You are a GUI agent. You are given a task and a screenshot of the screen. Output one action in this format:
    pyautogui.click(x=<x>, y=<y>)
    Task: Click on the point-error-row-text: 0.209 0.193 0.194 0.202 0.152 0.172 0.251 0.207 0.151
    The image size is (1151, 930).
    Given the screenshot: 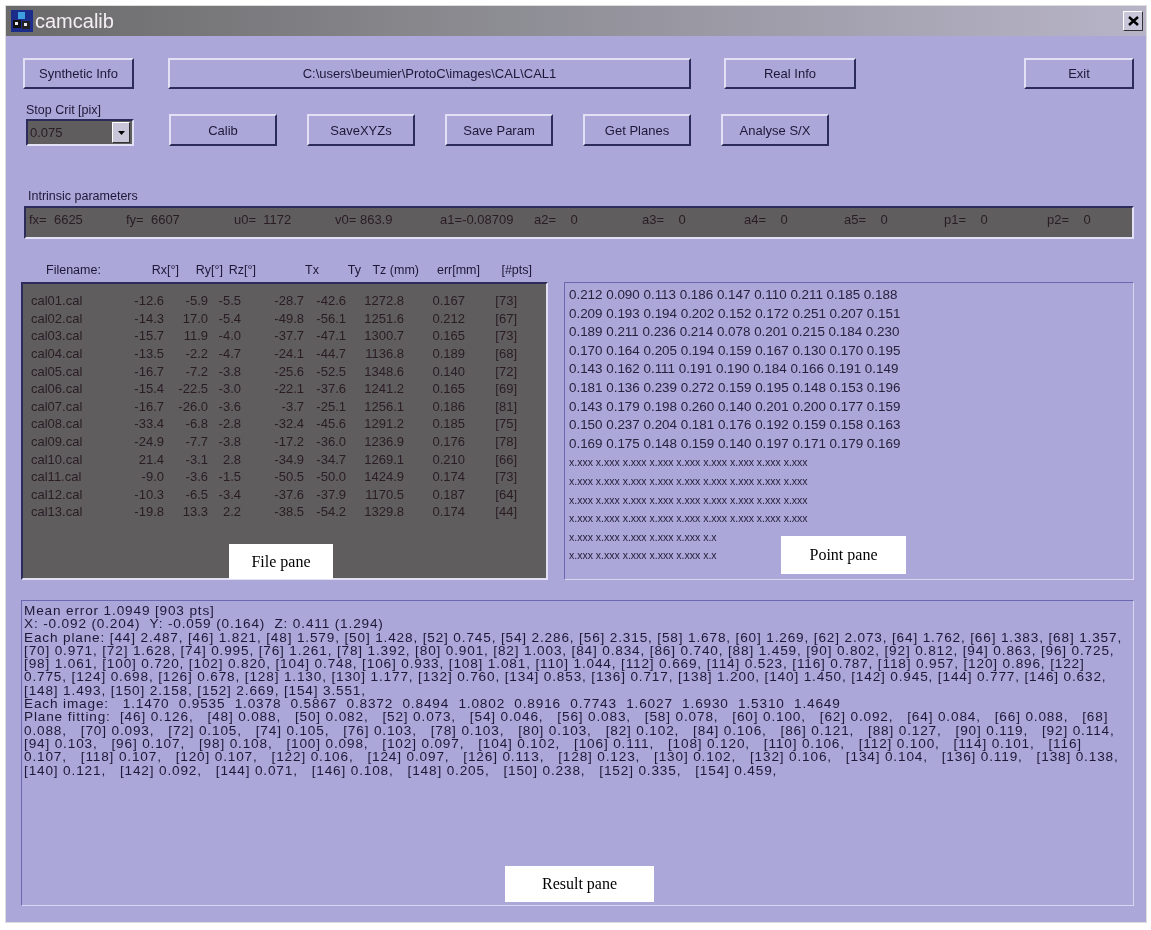 What is the action you would take?
    pyautogui.click(x=735, y=313)
    